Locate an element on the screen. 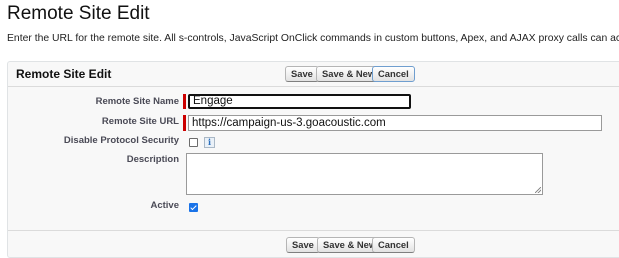 The width and height of the screenshot is (619, 258). remote-site-url-label: Remote Site URL is located at coordinates (140, 121).